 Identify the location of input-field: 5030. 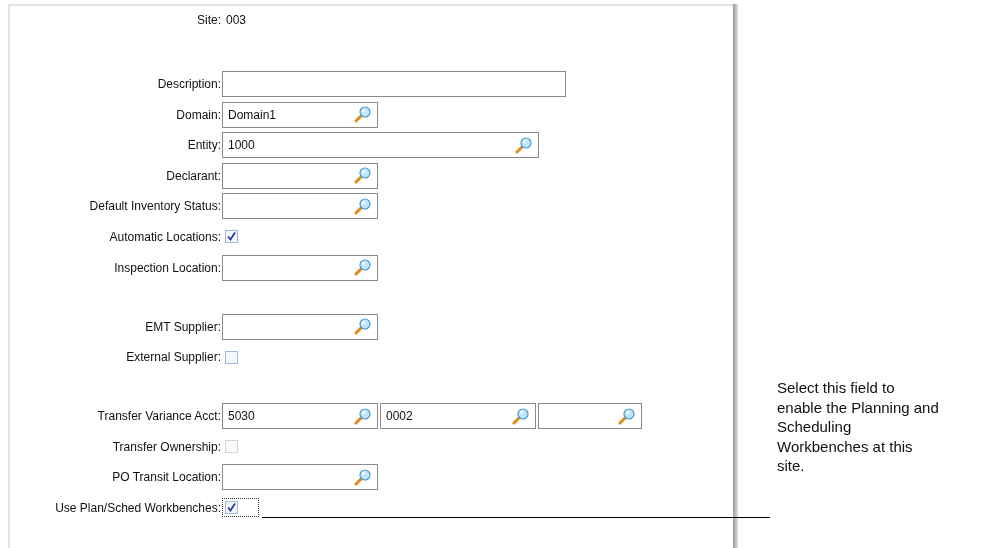
(300, 416).